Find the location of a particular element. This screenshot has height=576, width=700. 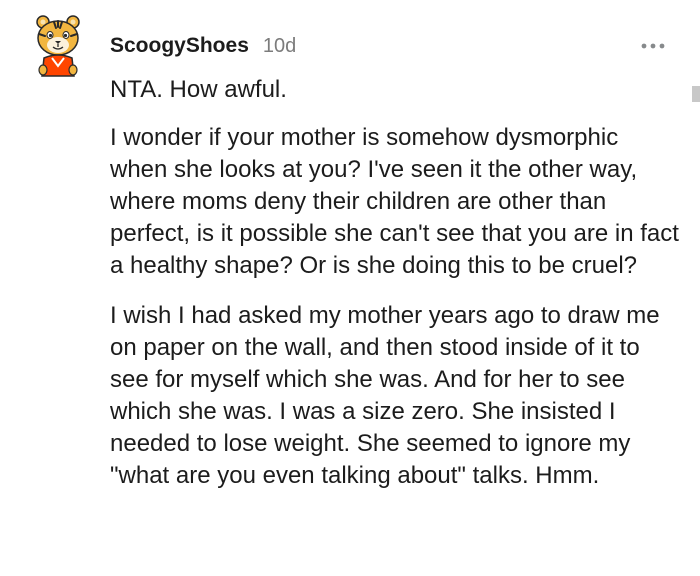

username-link: ScoogyShoes is located at coordinates (179, 46).